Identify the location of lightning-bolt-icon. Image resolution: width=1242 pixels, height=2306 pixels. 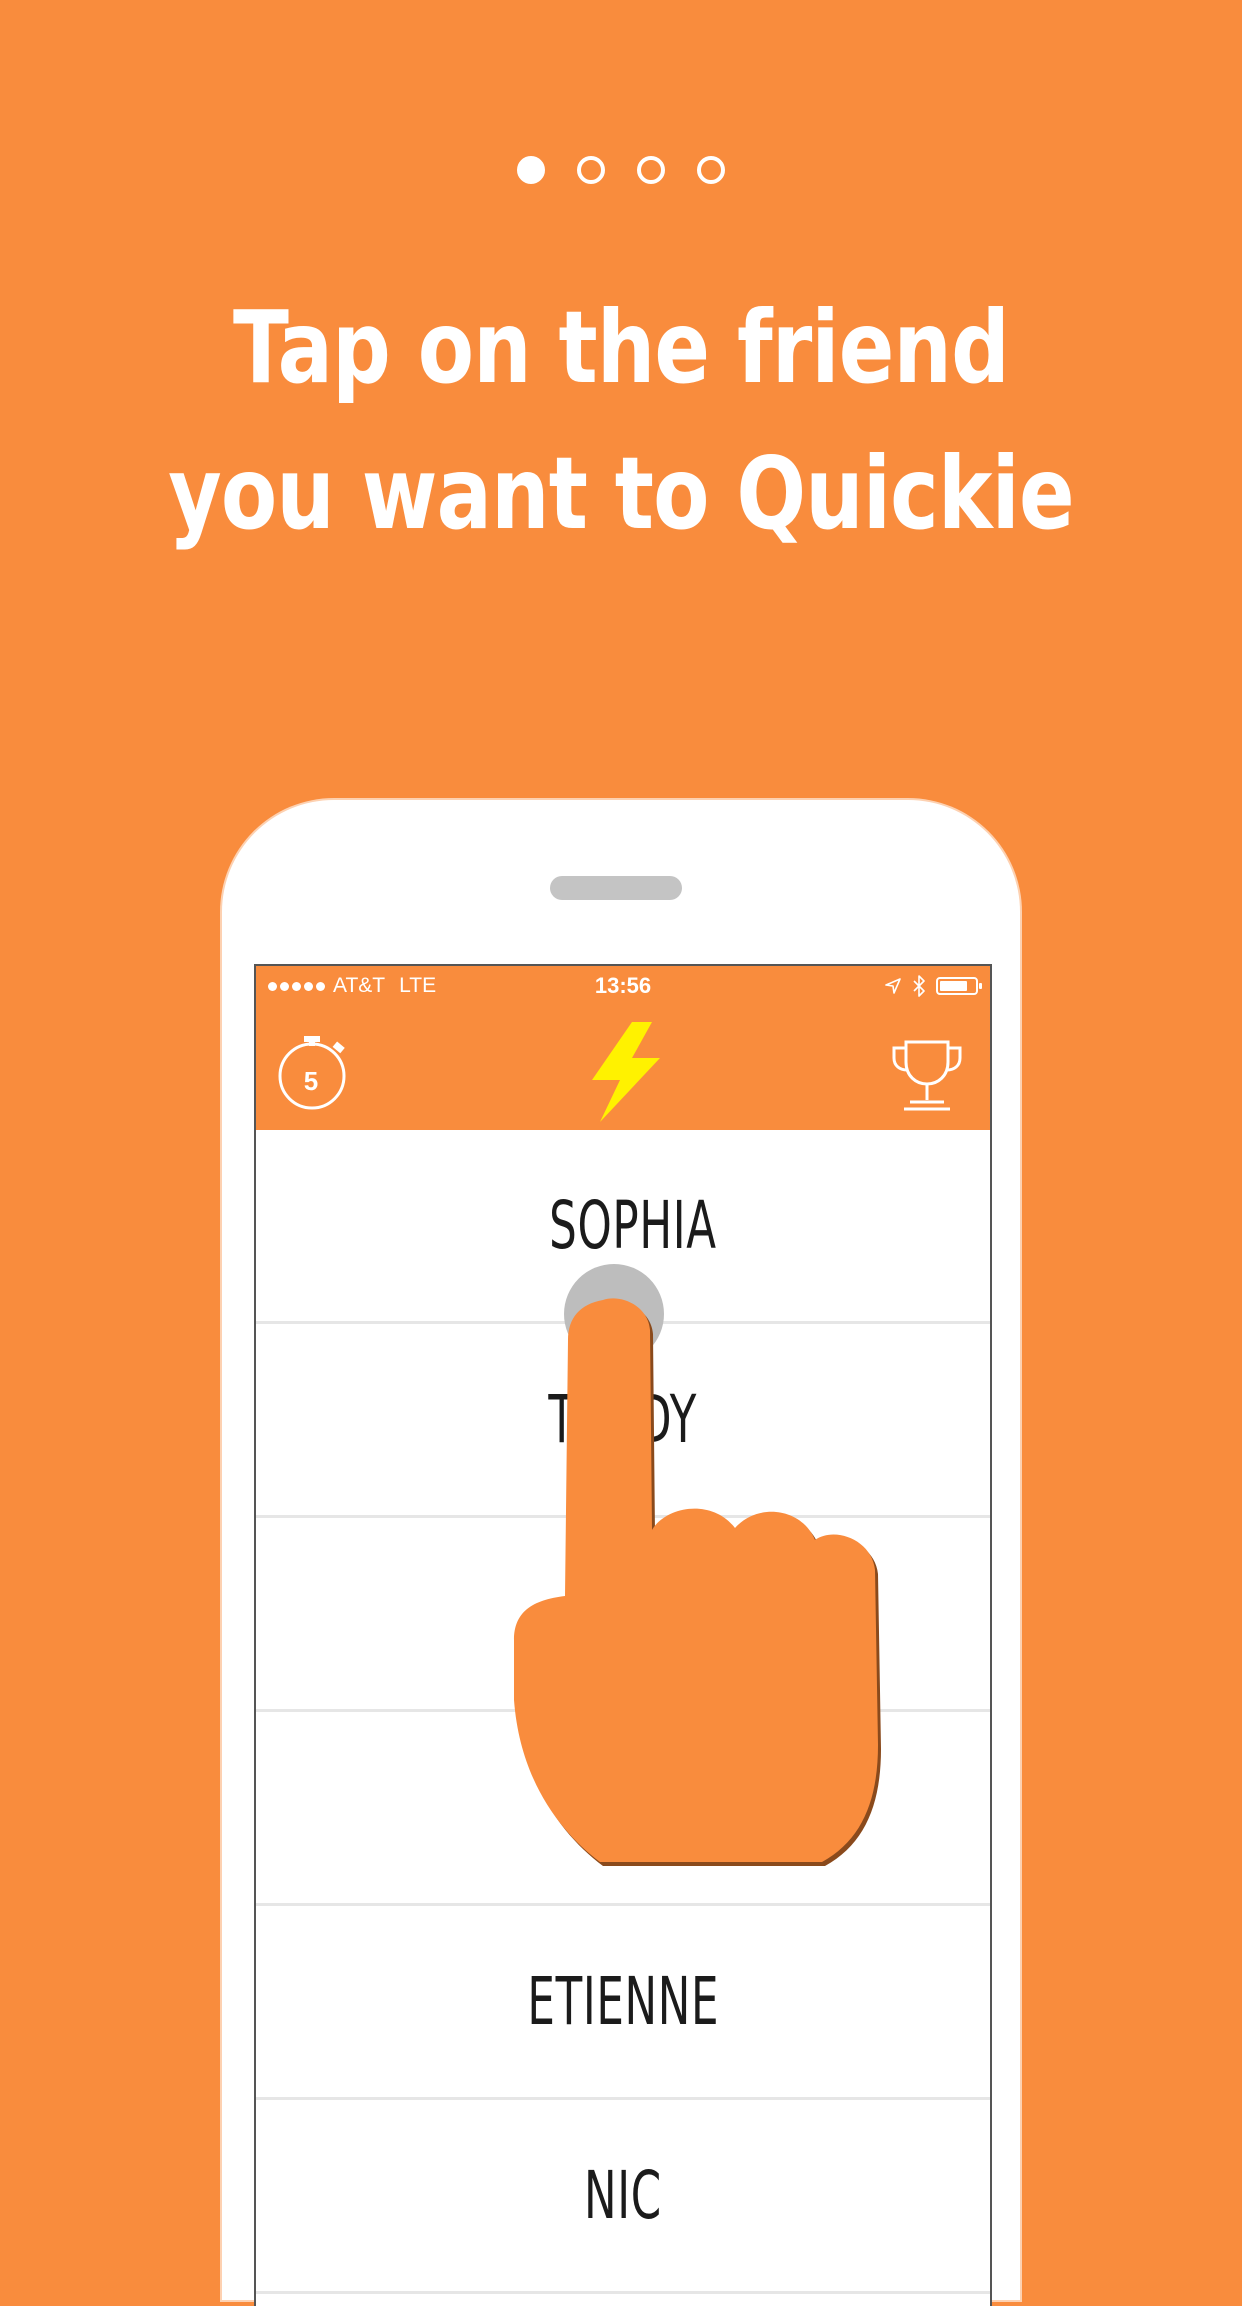
(626, 1072).